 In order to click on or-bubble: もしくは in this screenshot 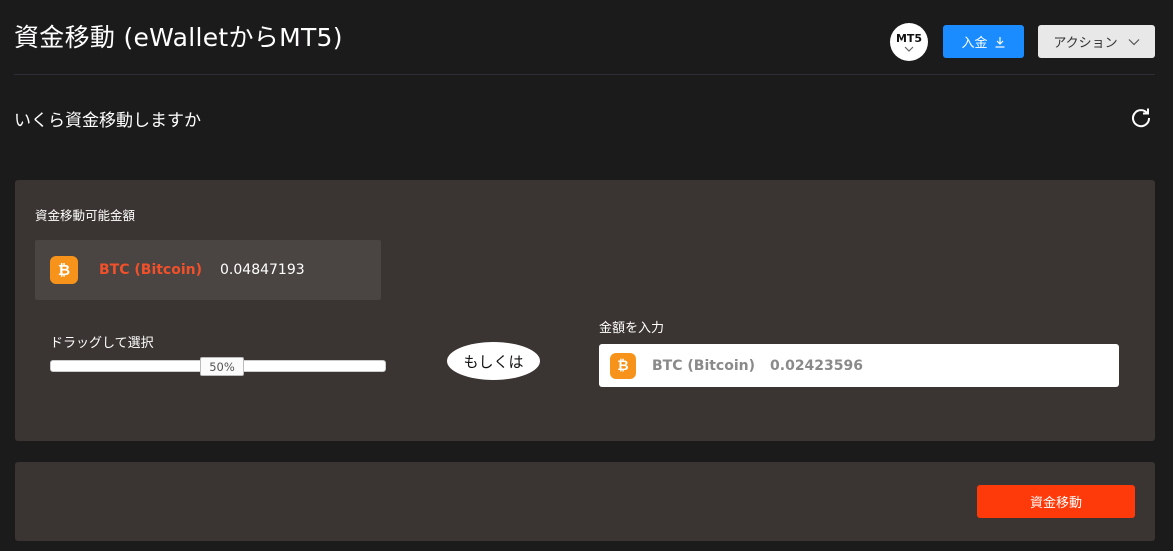, I will do `click(493, 361)`.